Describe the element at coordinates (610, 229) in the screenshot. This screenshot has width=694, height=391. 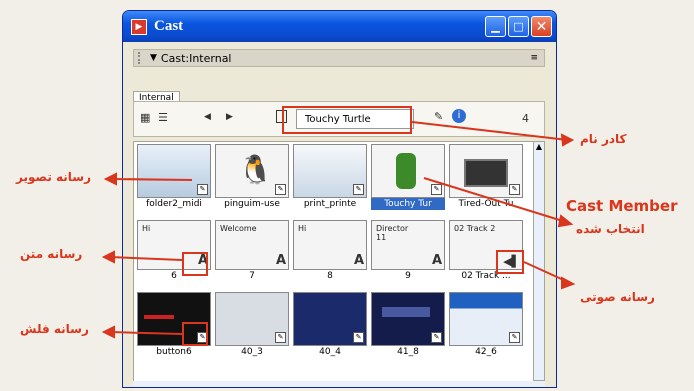
I see `selected-annotation: انتخاب شده` at that location.